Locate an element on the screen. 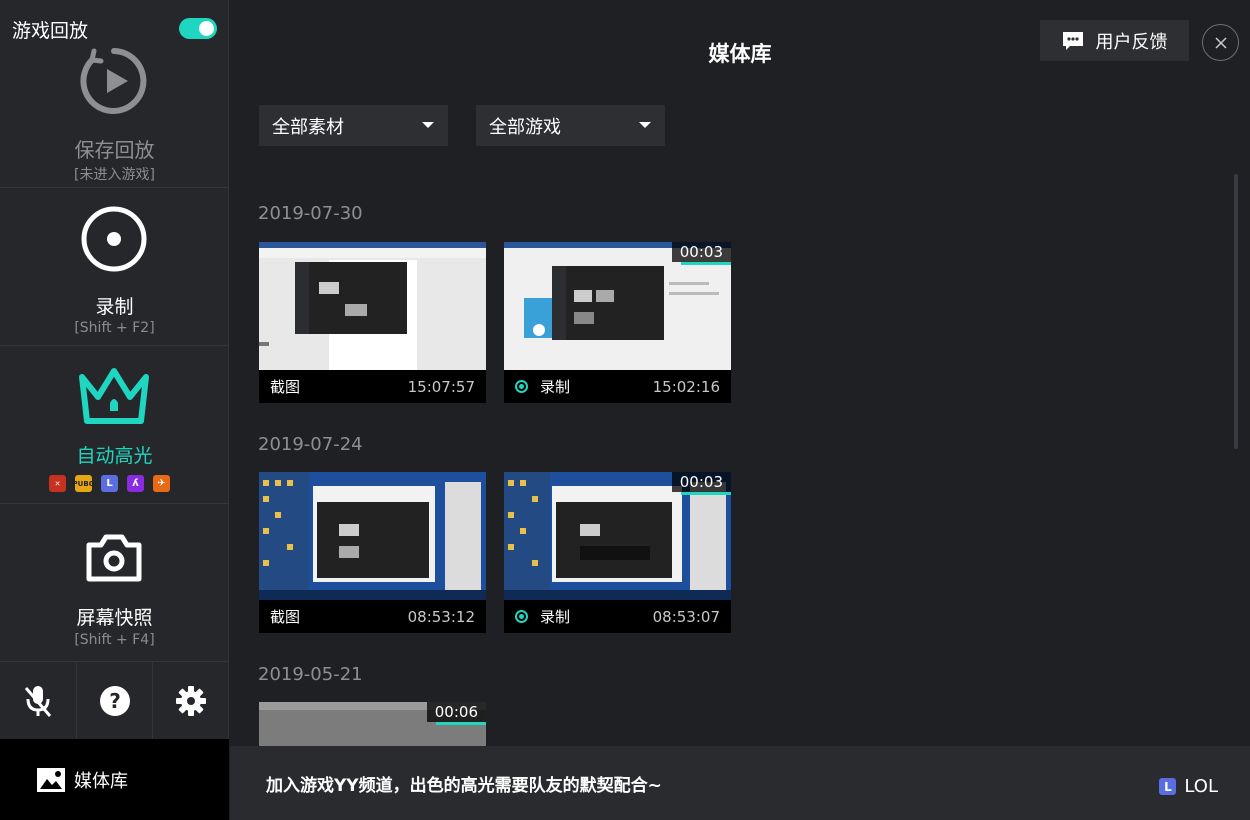 This screenshot has width=1250, height=820. help-icon: ? is located at coordinates (114, 700).